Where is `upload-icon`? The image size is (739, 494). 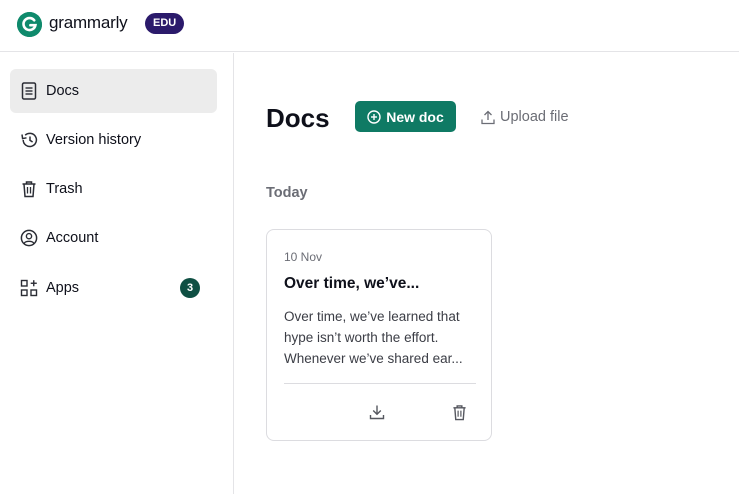 upload-icon is located at coordinates (488, 117).